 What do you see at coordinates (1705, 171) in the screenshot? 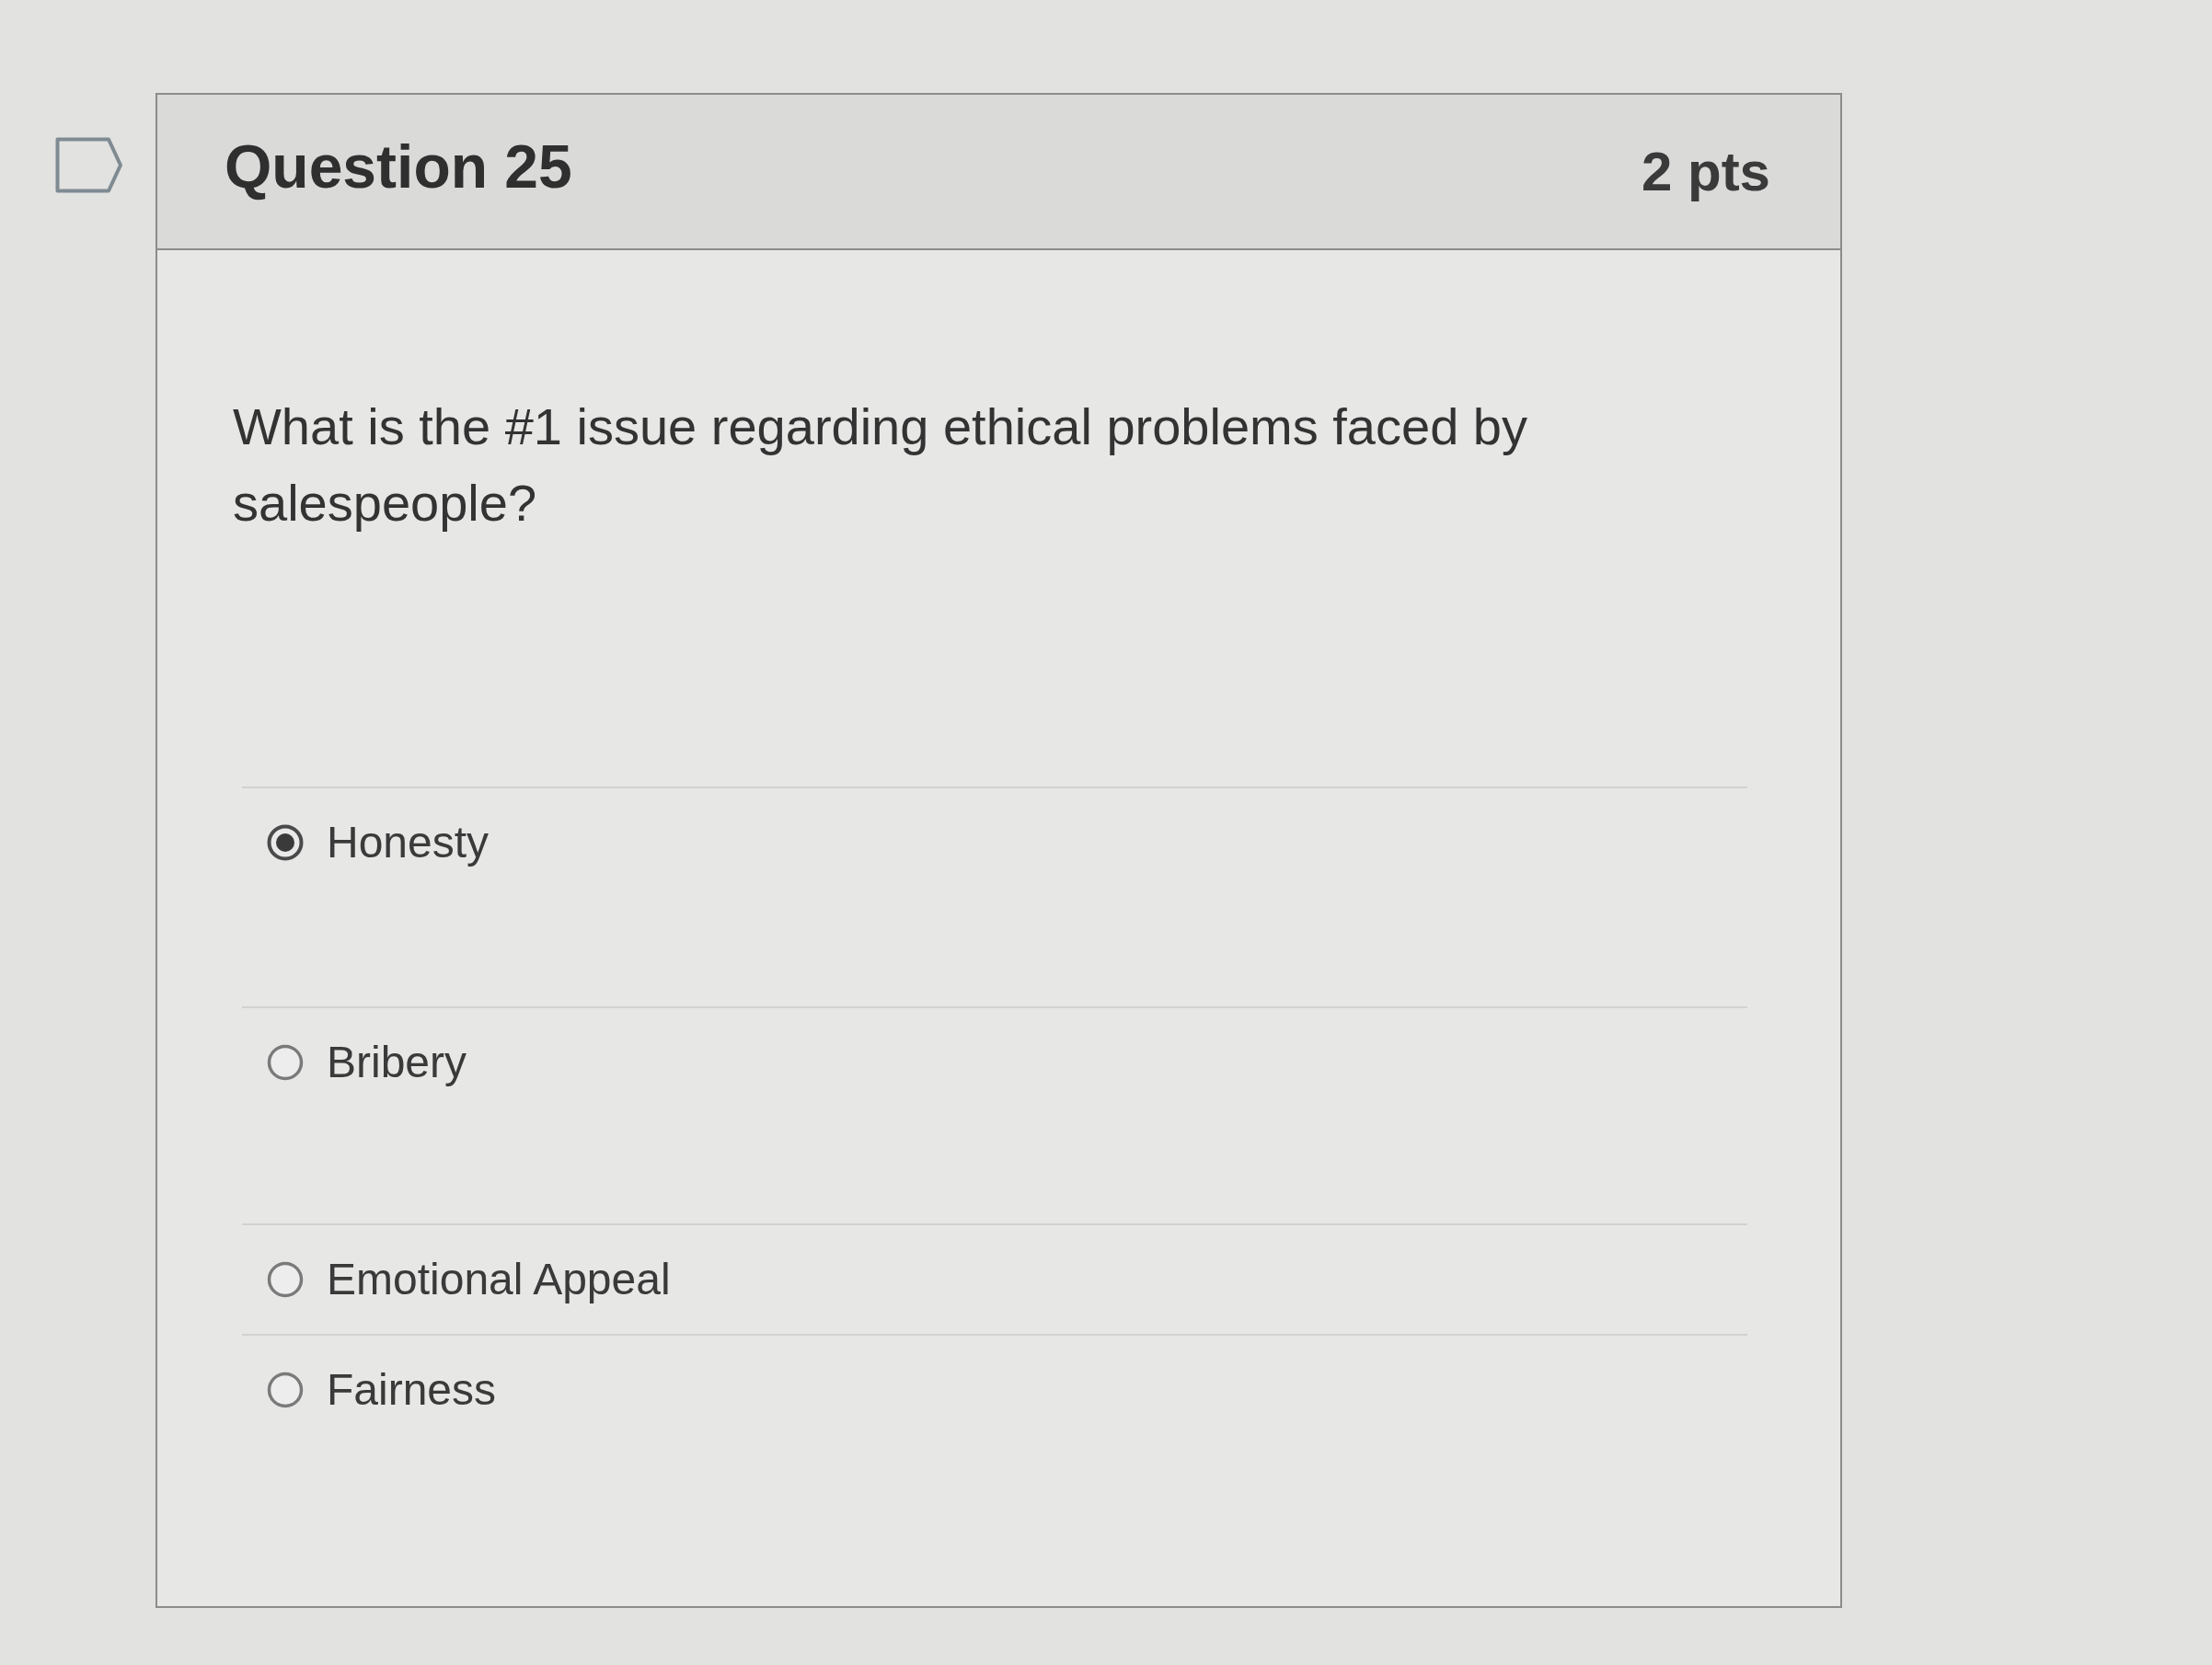
I see `points-label: 2 pts` at bounding box center [1705, 171].